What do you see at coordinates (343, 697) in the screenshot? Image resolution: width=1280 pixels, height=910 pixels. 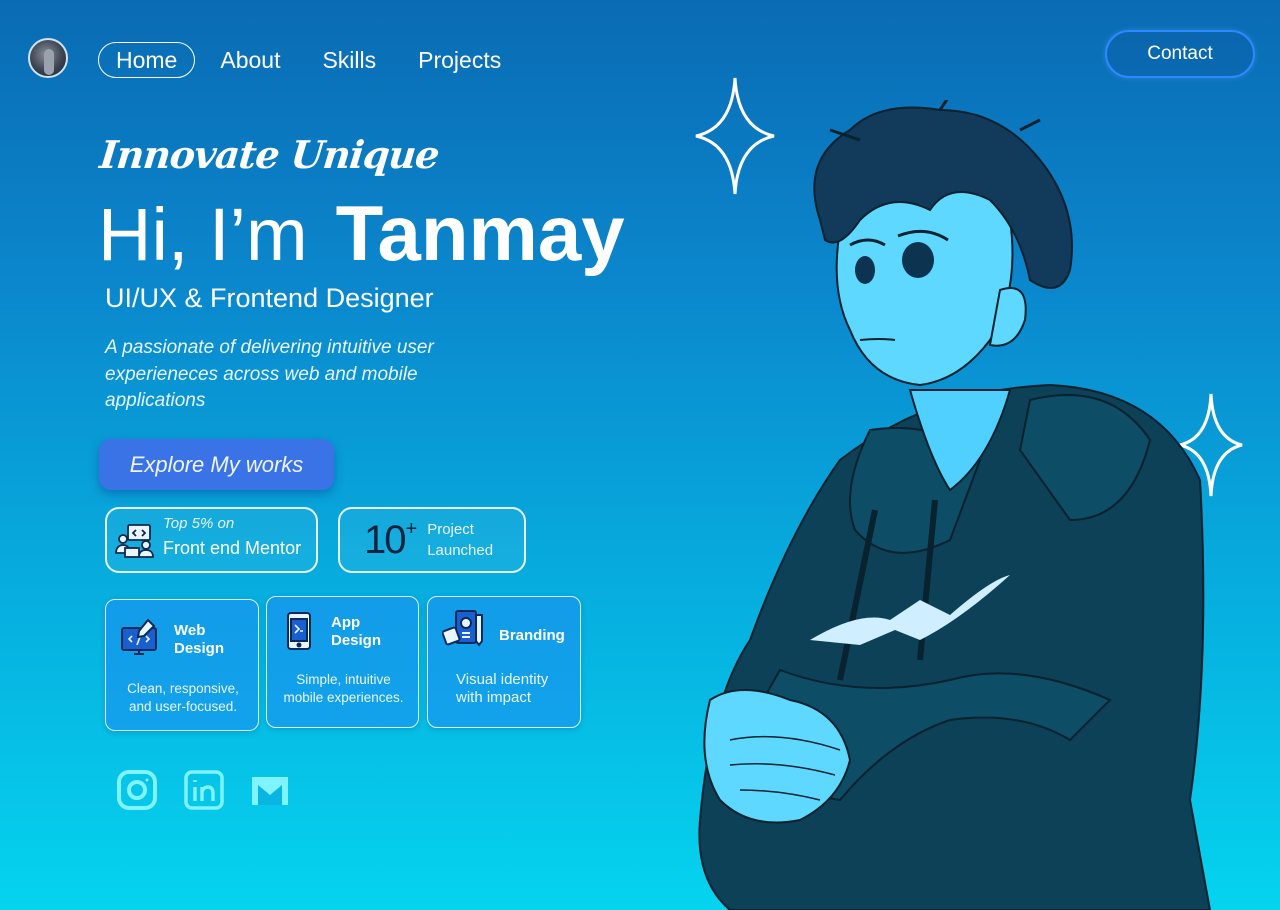 I see `app-design-desc-line2: mobile experiences.` at bounding box center [343, 697].